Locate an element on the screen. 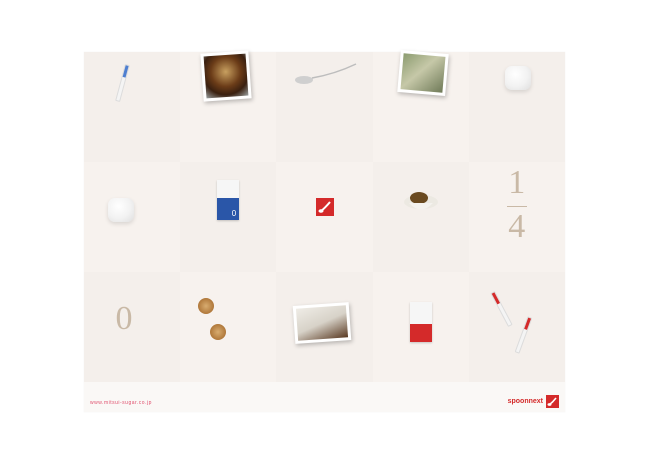 Image resolution: width=651 pixels, height=464 pixels. product-pack-icon is located at coordinates (420, 322).